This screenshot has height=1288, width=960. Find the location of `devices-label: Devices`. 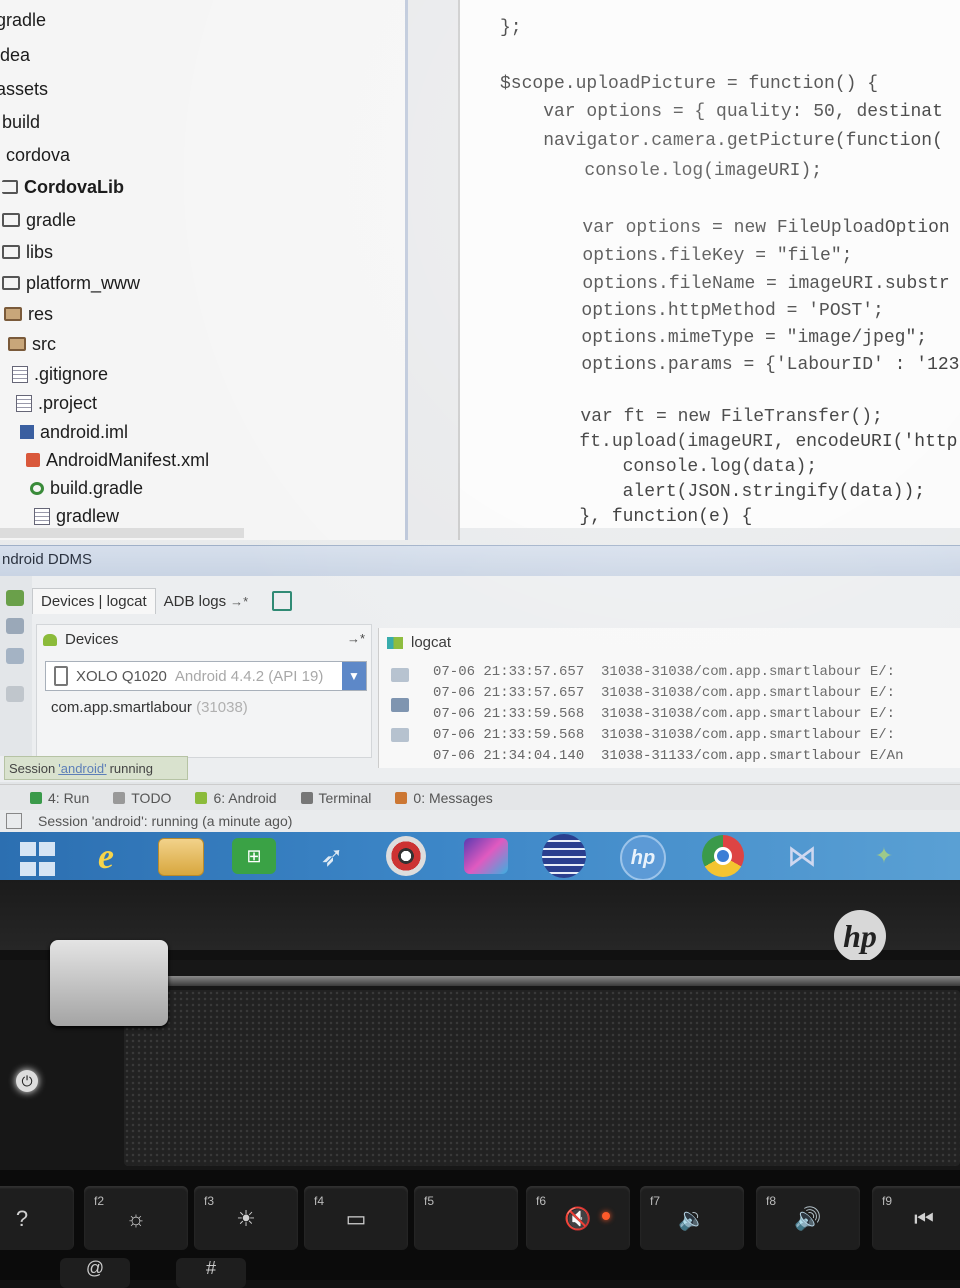

devices-label: Devices is located at coordinates (92, 639).